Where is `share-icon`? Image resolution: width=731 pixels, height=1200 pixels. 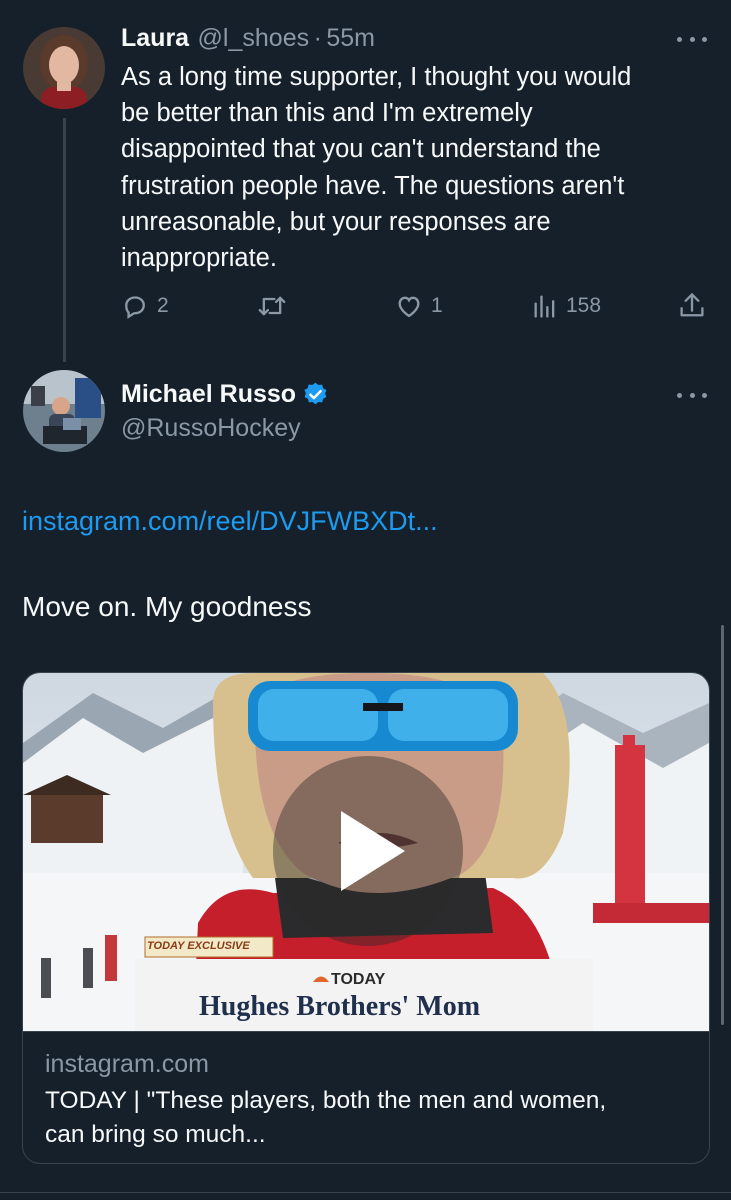 share-icon is located at coordinates (692, 305).